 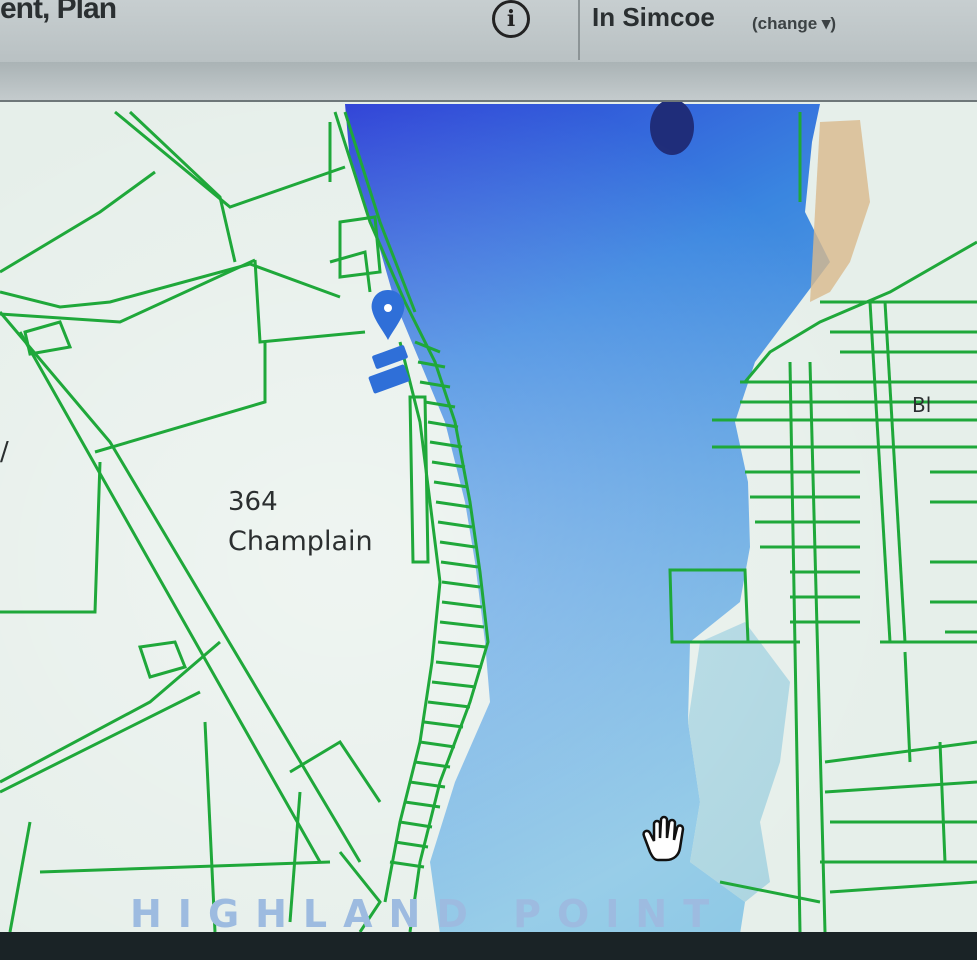 I want to click on secondary-toolbar, so click(x=488, y=82).